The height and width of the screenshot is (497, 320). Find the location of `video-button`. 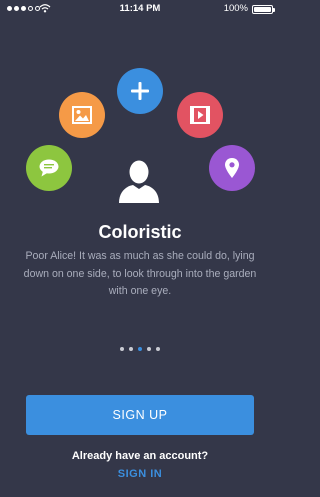

video-button is located at coordinates (200, 115).